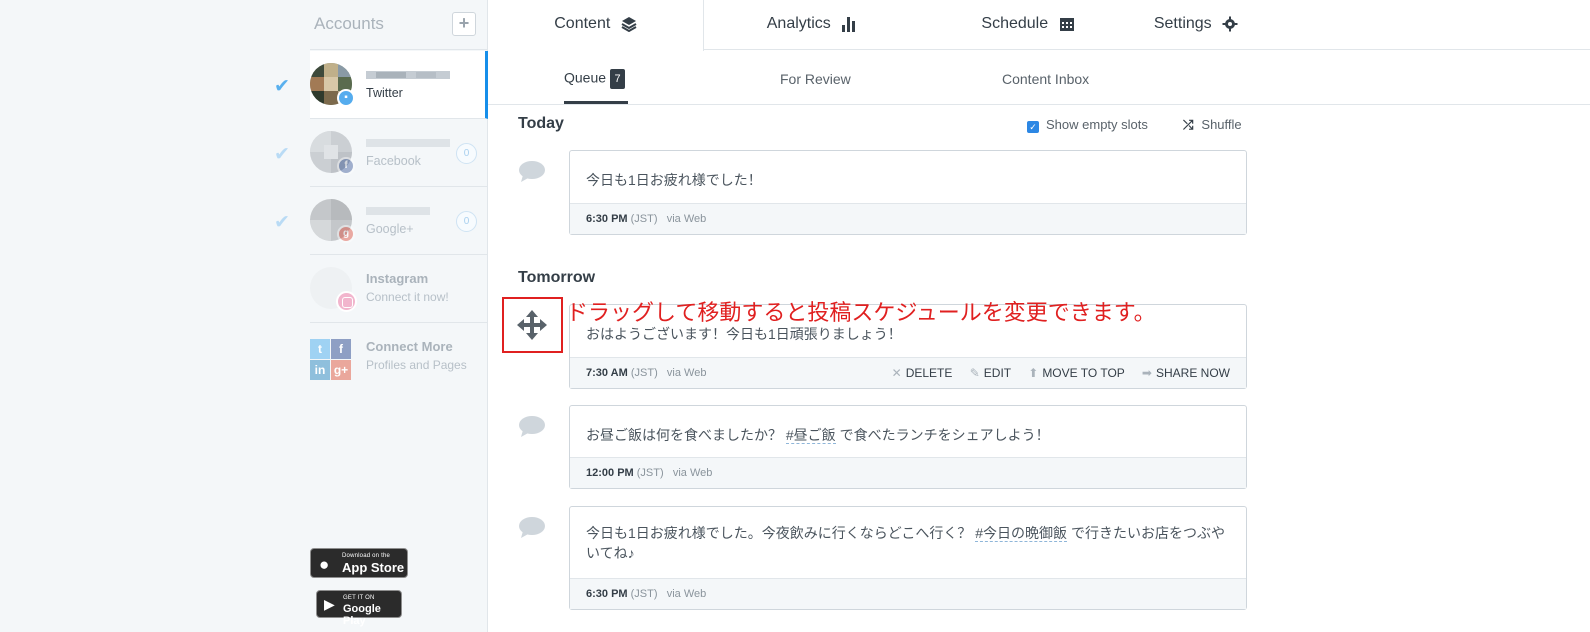 This screenshot has width=1590, height=632. Describe the element at coordinates (815, 79) in the screenshot. I see `tab-for-review: For Review` at that location.